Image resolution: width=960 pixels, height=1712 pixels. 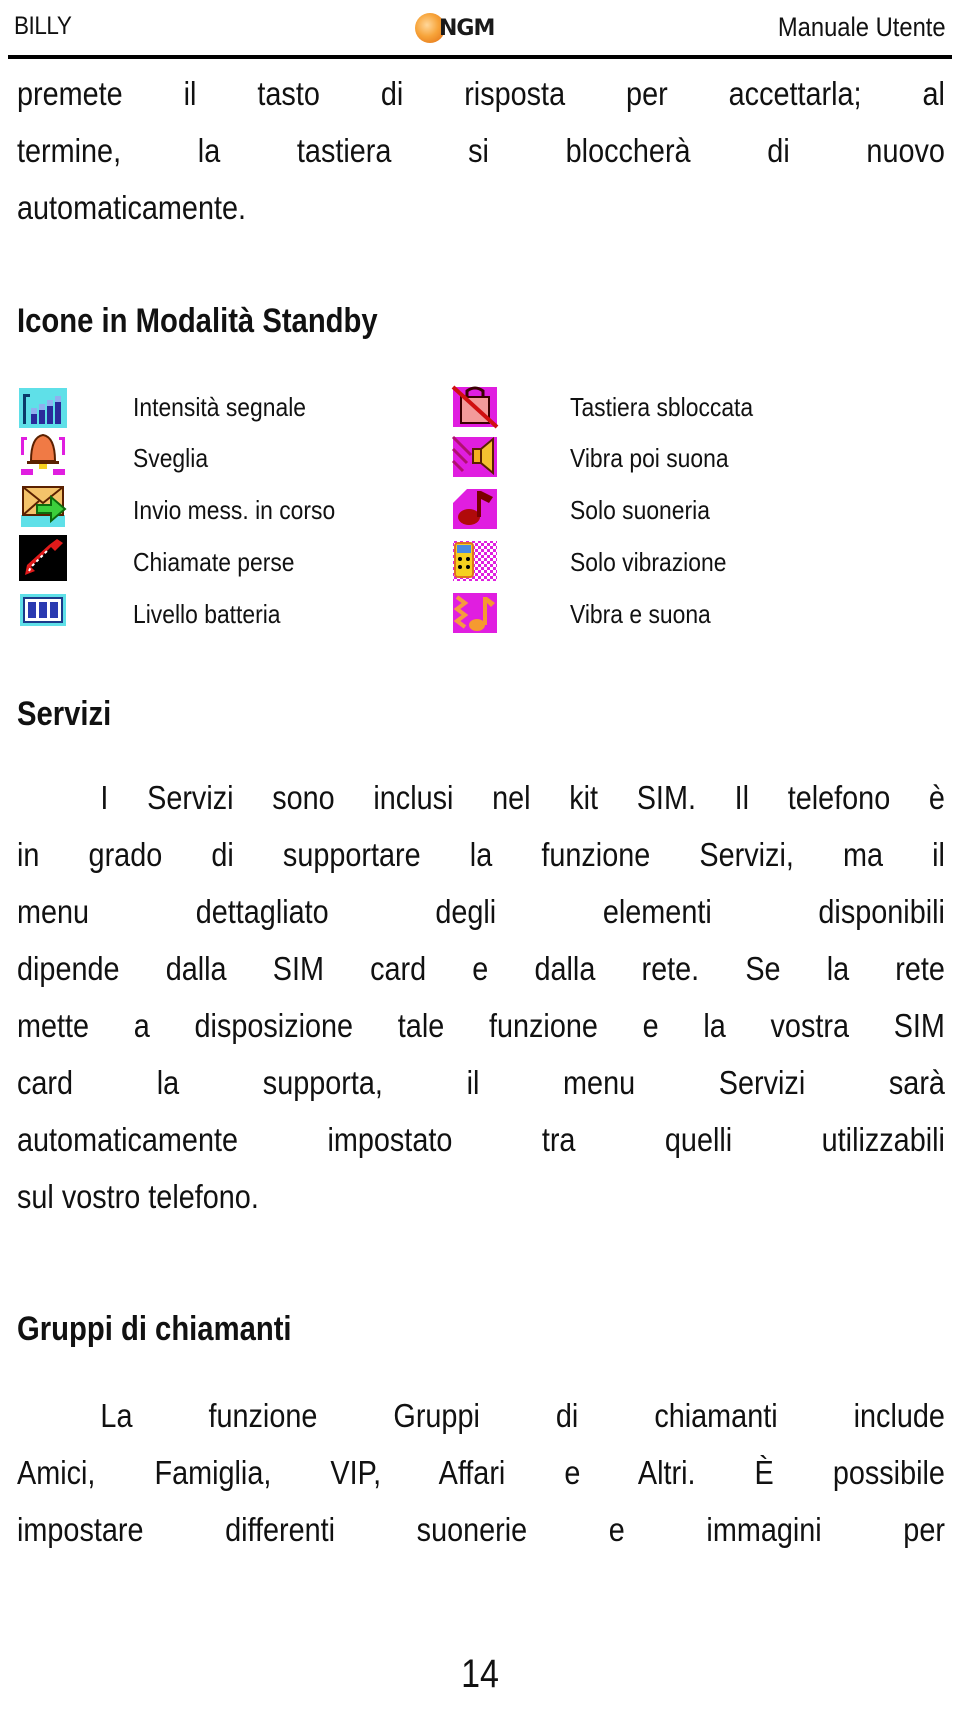 I want to click on icon-label: Livello batteria, so click(x=207, y=614).